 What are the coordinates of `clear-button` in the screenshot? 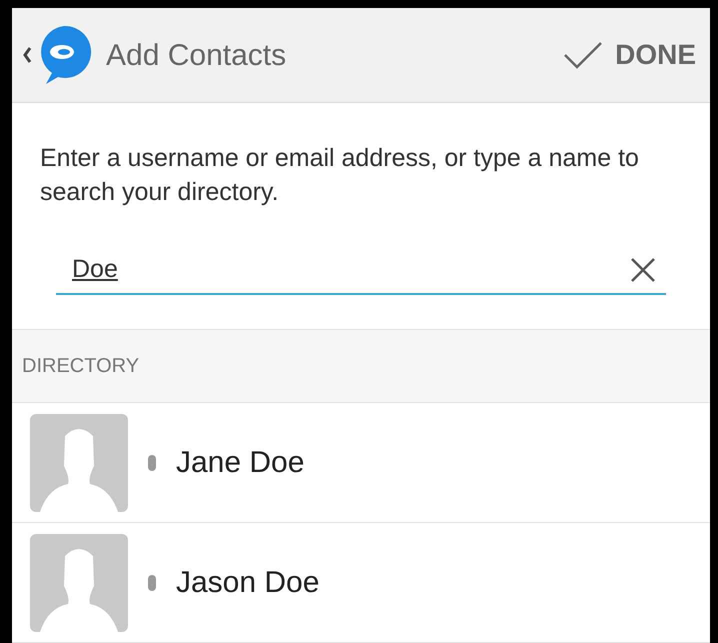 It's located at (643, 270).